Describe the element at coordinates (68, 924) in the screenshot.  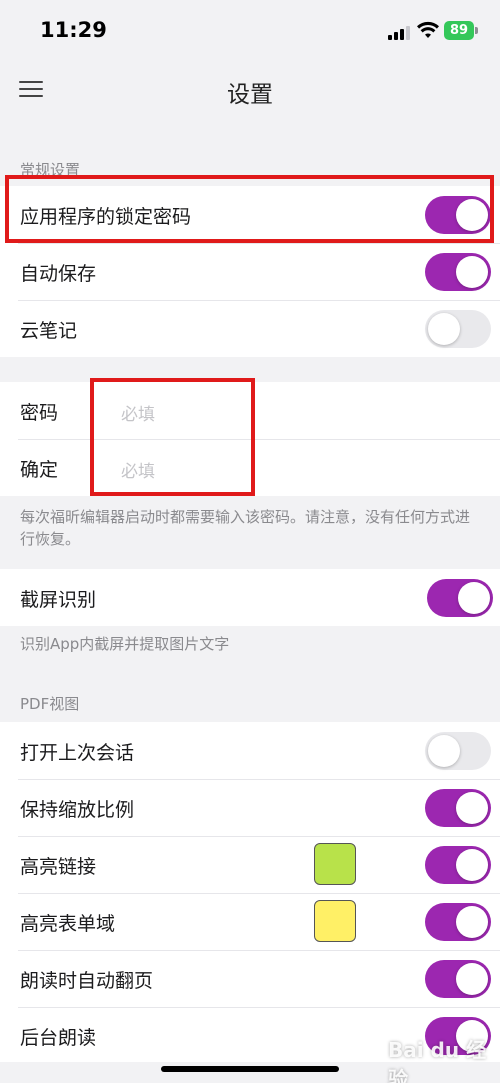
I see `row-label: 高亮表单域` at that location.